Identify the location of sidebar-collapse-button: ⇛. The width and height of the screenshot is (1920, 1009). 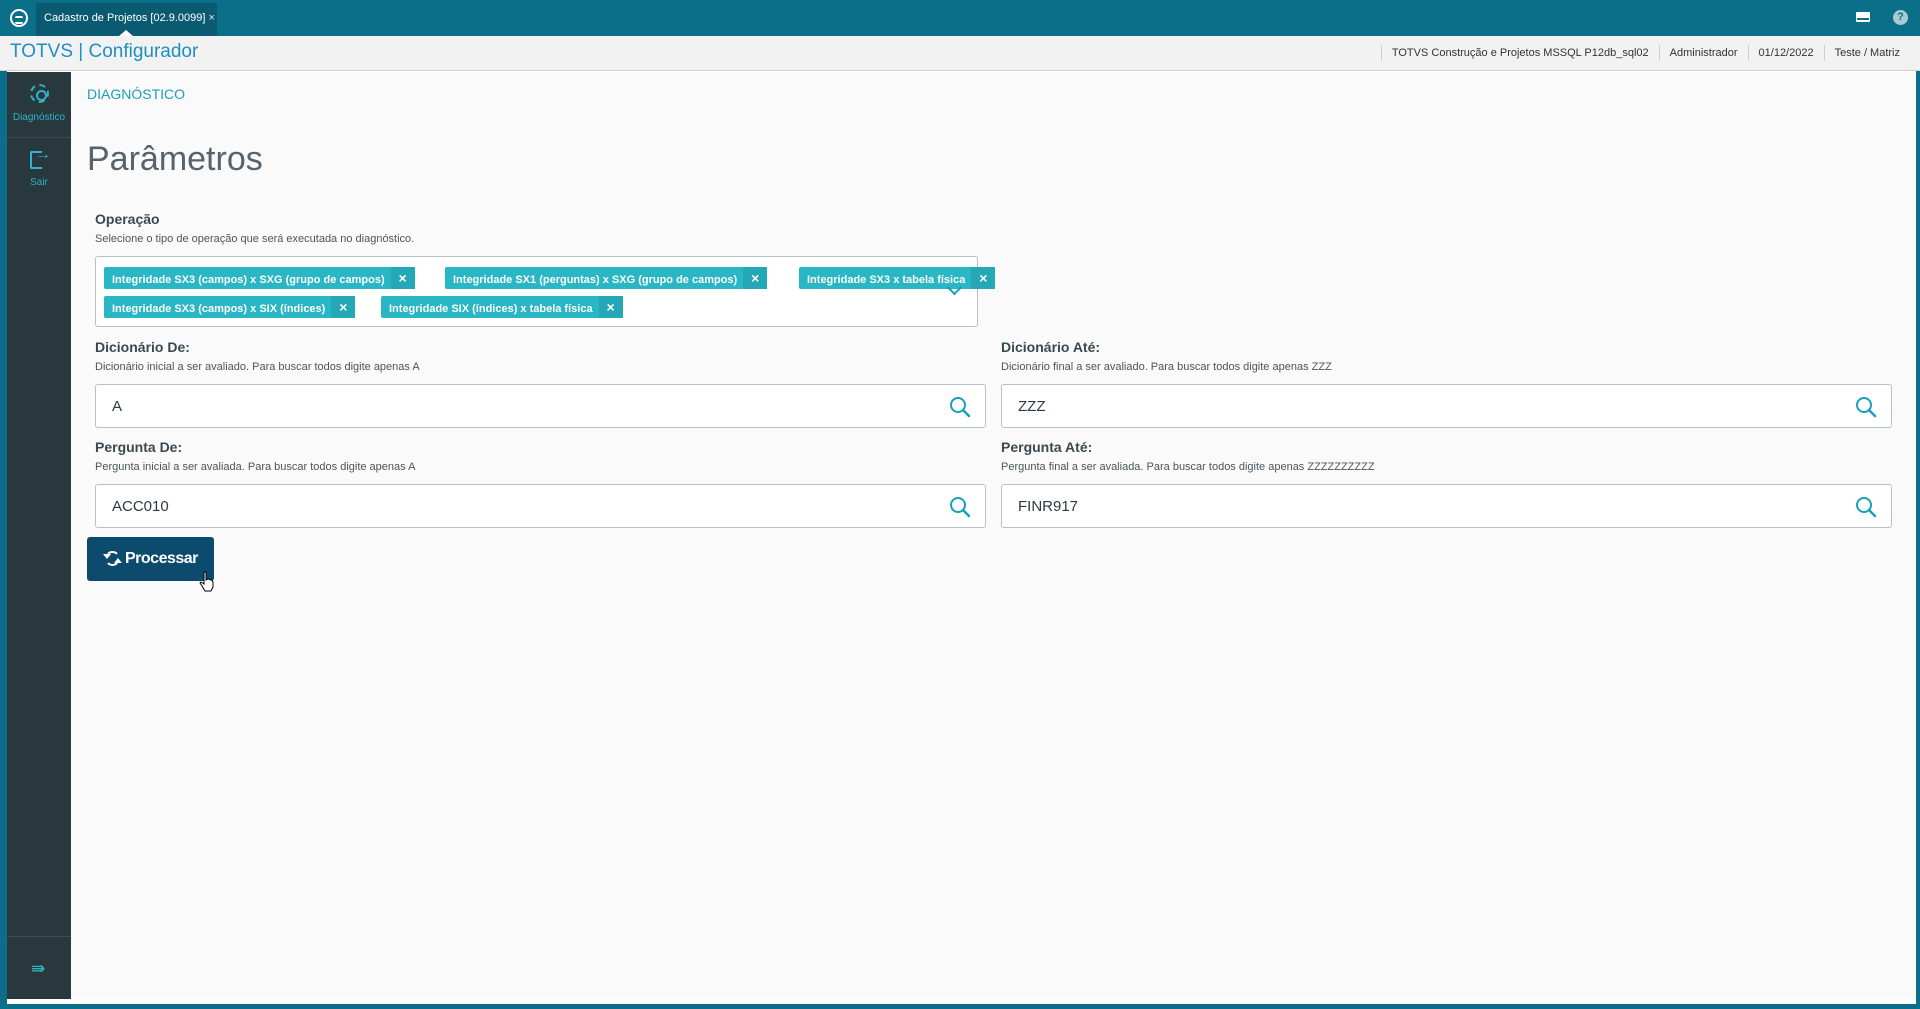
(39, 967).